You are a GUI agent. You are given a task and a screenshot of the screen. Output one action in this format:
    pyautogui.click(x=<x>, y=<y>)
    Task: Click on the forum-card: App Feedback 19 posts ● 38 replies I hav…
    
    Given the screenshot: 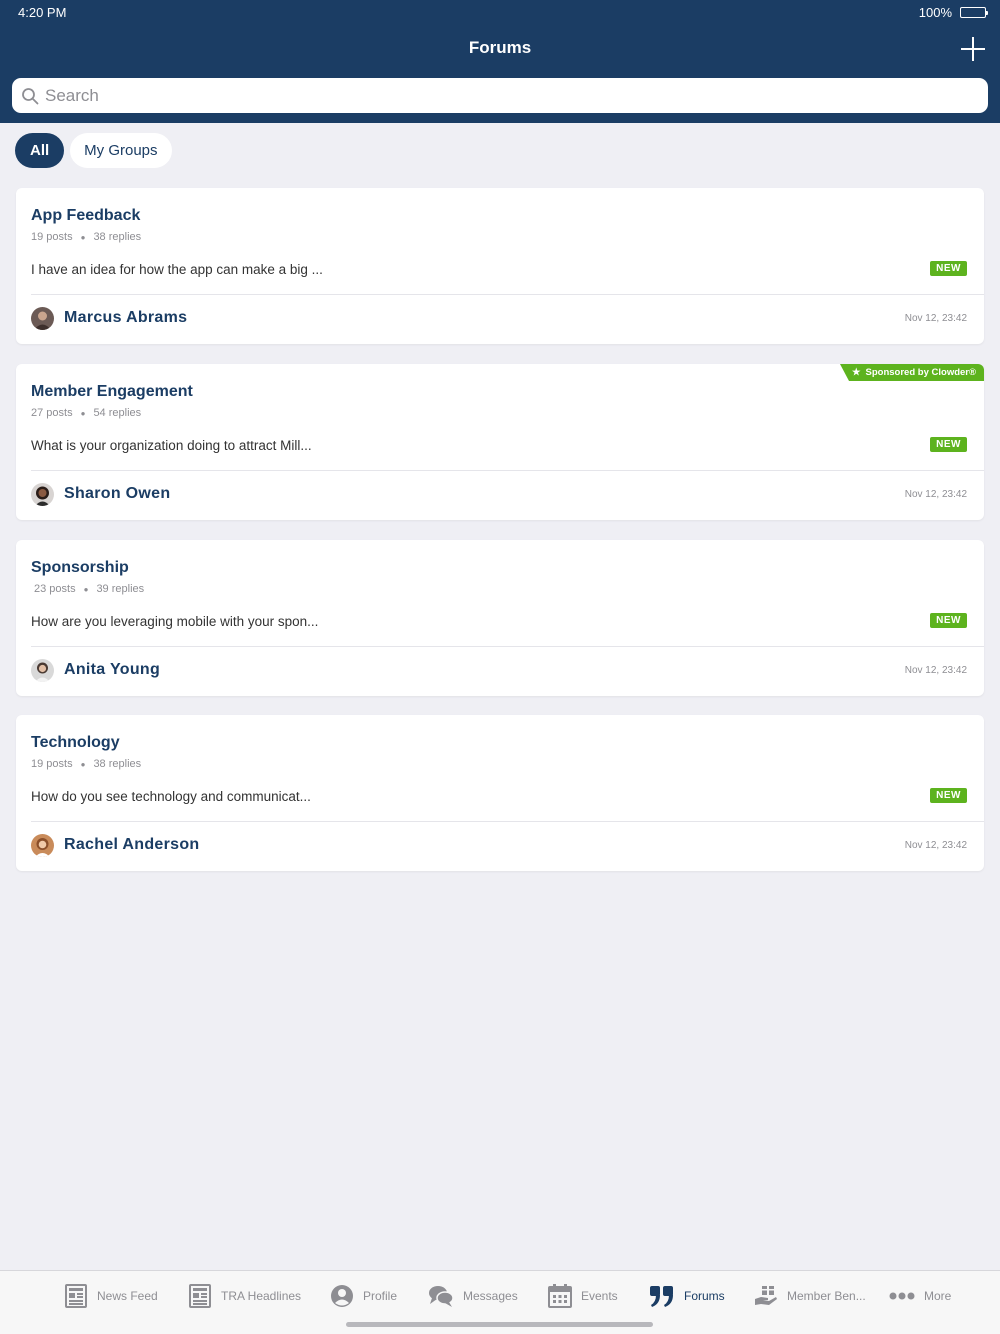 What is the action you would take?
    pyautogui.click(x=500, y=266)
    